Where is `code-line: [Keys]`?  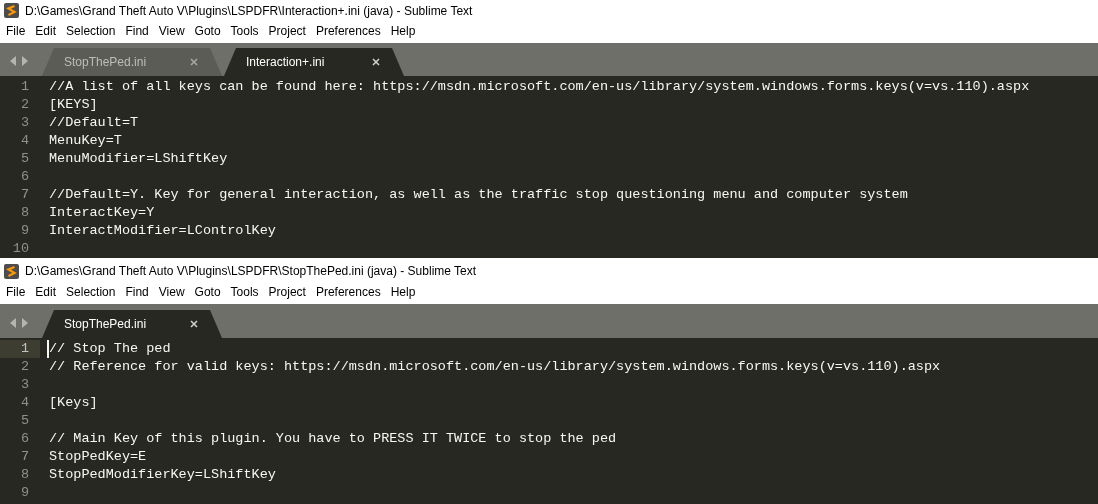 code-line: [Keys] is located at coordinates (73, 403).